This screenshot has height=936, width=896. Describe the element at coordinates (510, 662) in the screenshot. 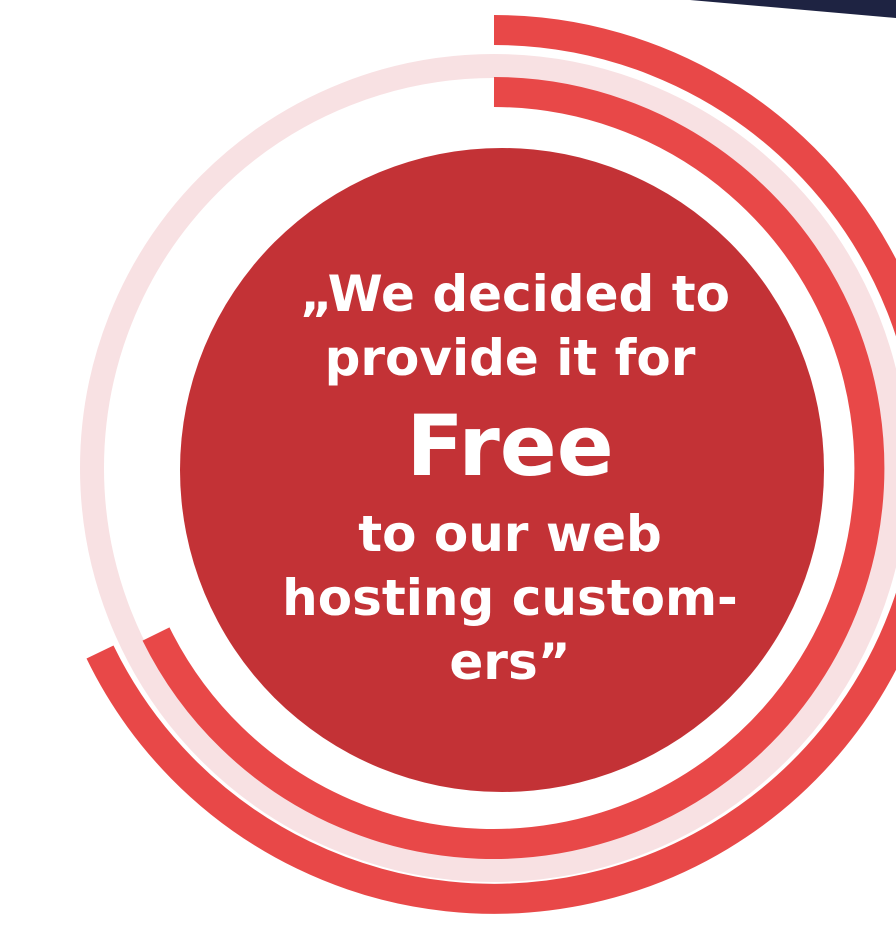

I see `quote-line-5: ers”` at that location.